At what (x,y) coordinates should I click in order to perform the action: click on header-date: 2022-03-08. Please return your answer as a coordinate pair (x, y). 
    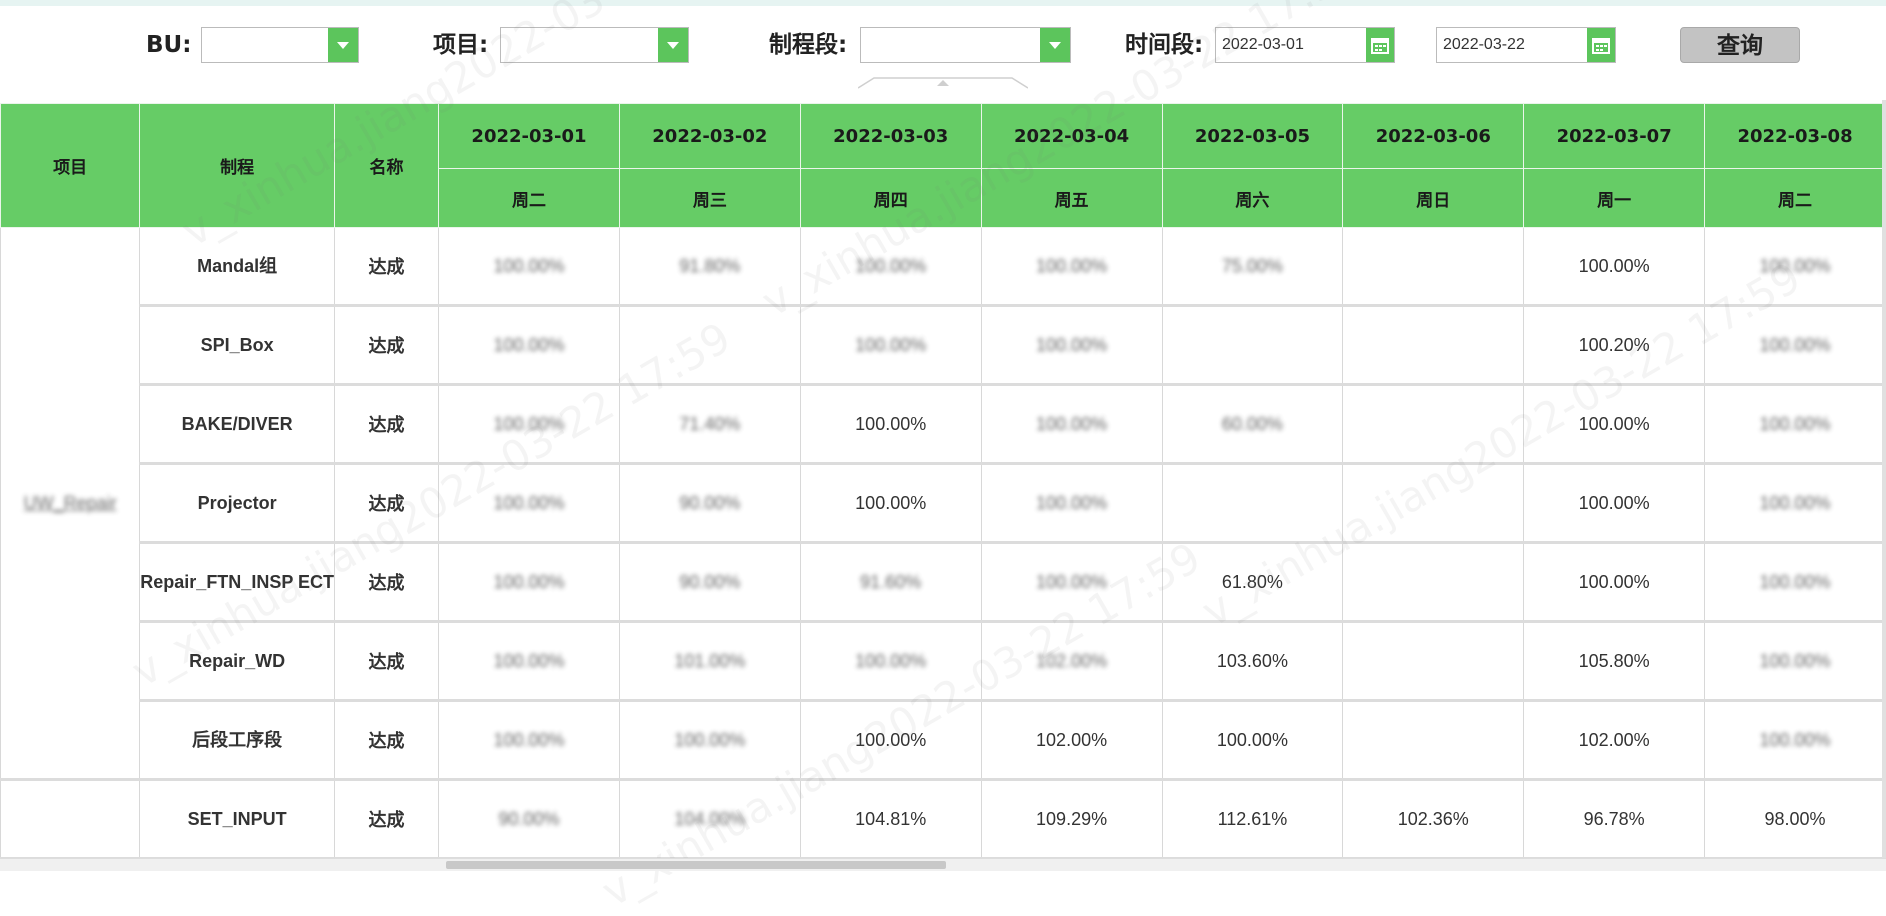
    Looking at the image, I should click on (1795, 136).